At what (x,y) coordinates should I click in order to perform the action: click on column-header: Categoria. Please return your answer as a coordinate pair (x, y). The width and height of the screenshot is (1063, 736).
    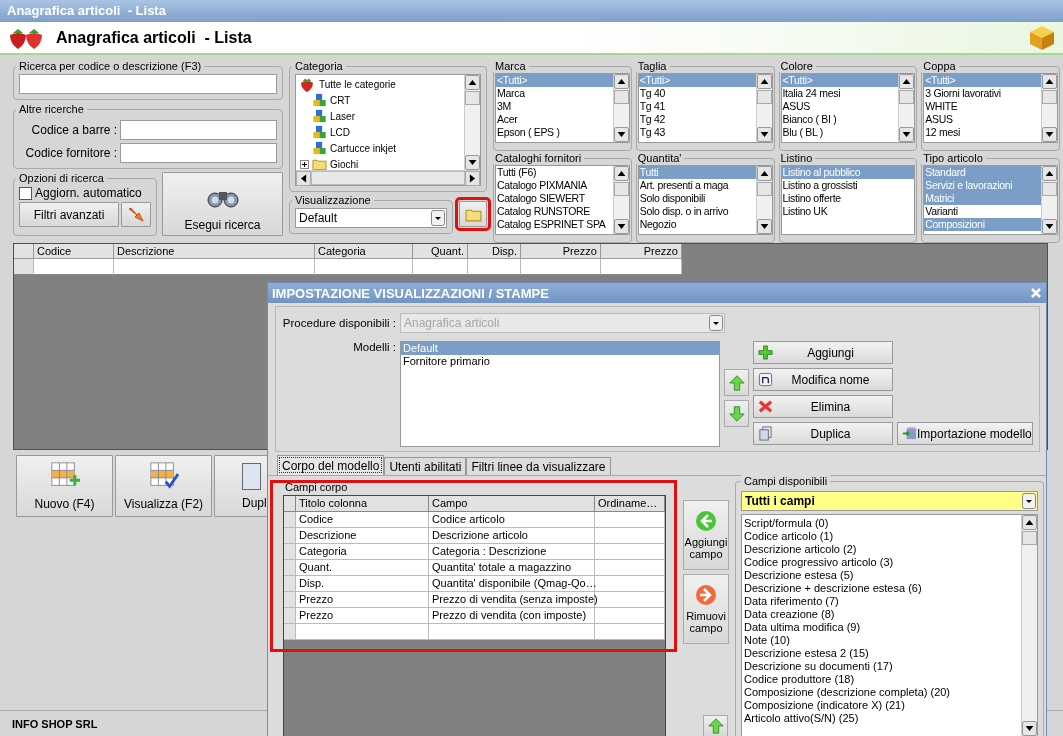
    Looking at the image, I should click on (364, 251).